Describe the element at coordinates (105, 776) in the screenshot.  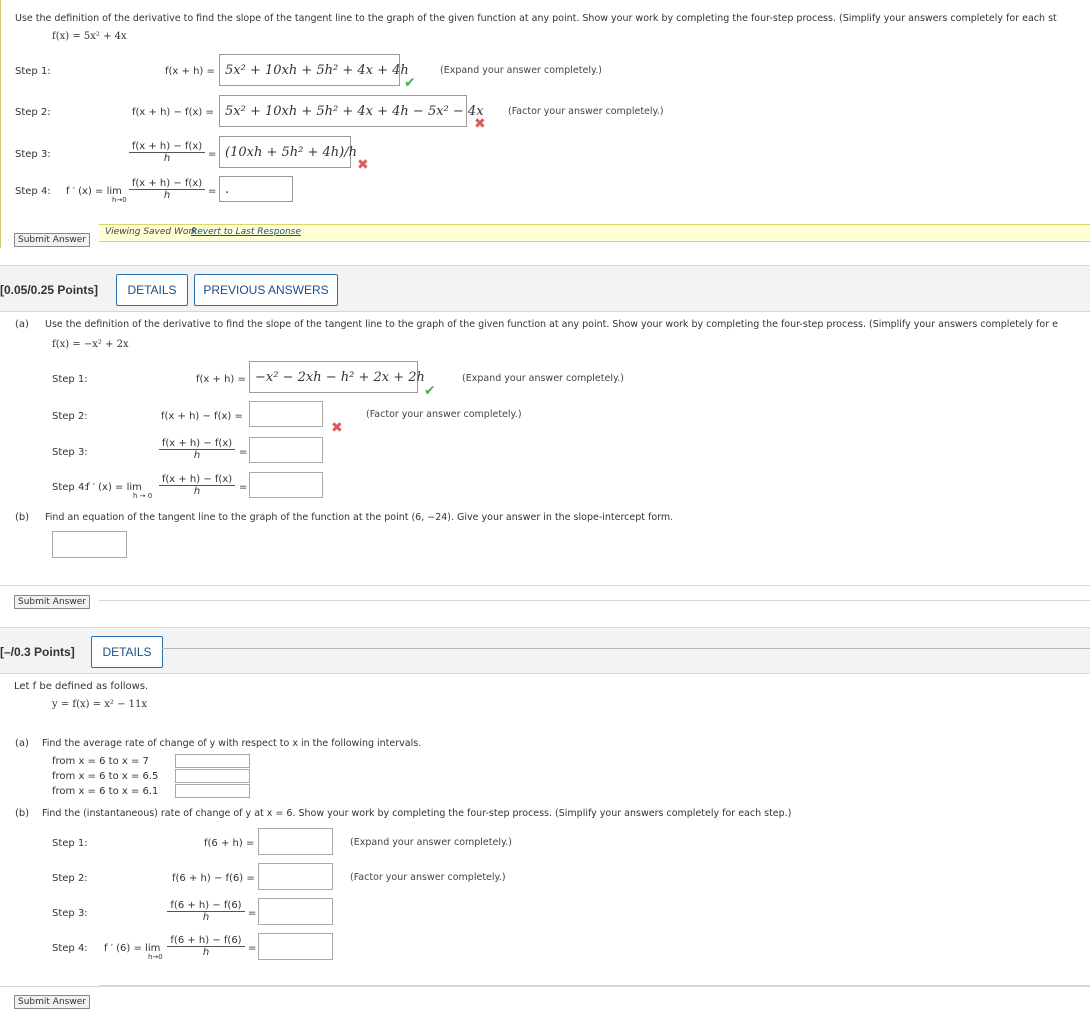
I see `q3-interval-2: from x = 6 to x = 6.5` at that location.